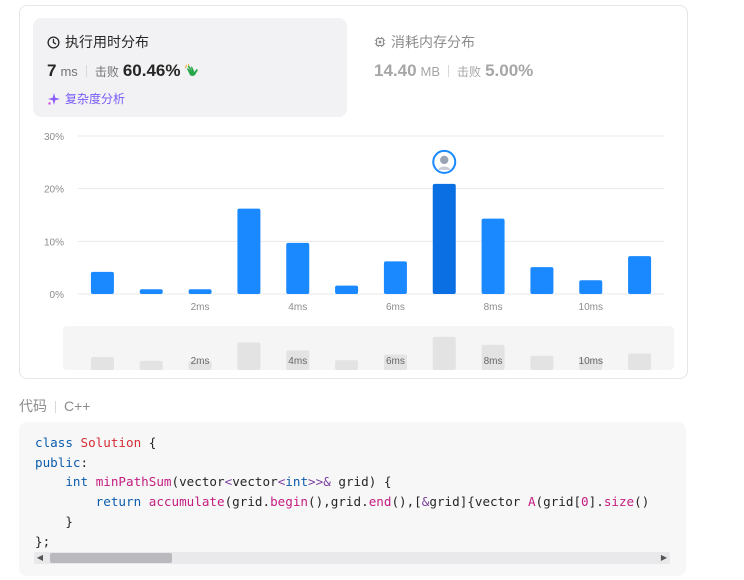 The image size is (744, 580). Describe the element at coordinates (151, 70) in the screenshot. I see `runtime-beat-value: 60.46%` at that location.